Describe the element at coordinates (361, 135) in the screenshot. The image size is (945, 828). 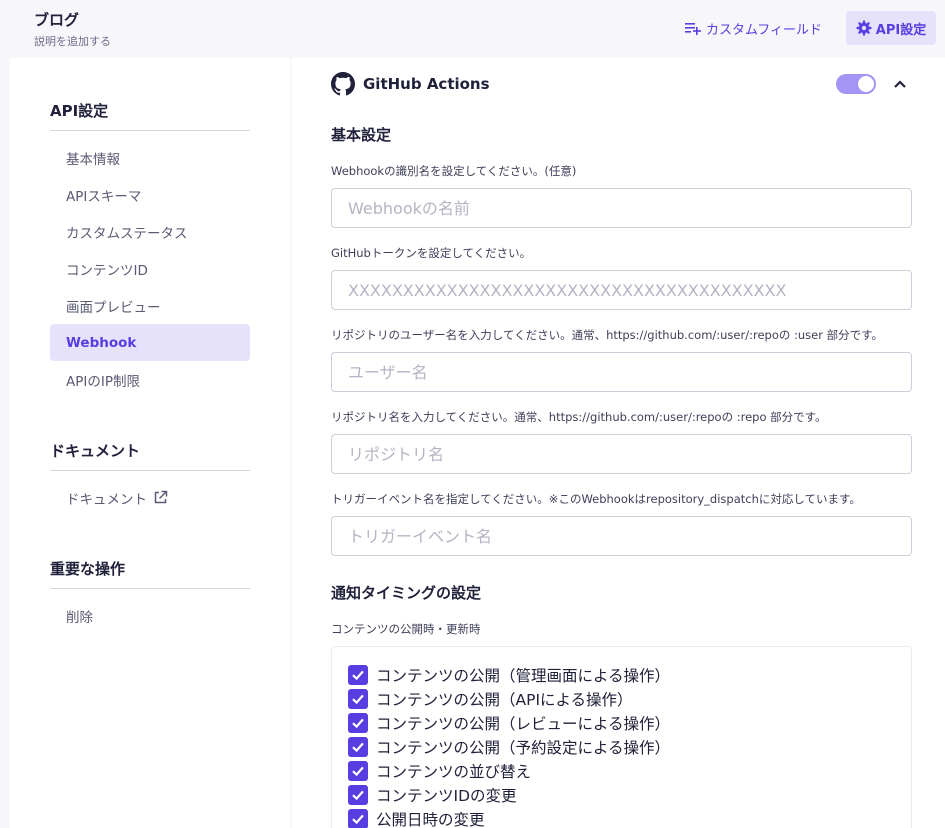
I see `basic-settings-heading: 基本設定` at that location.